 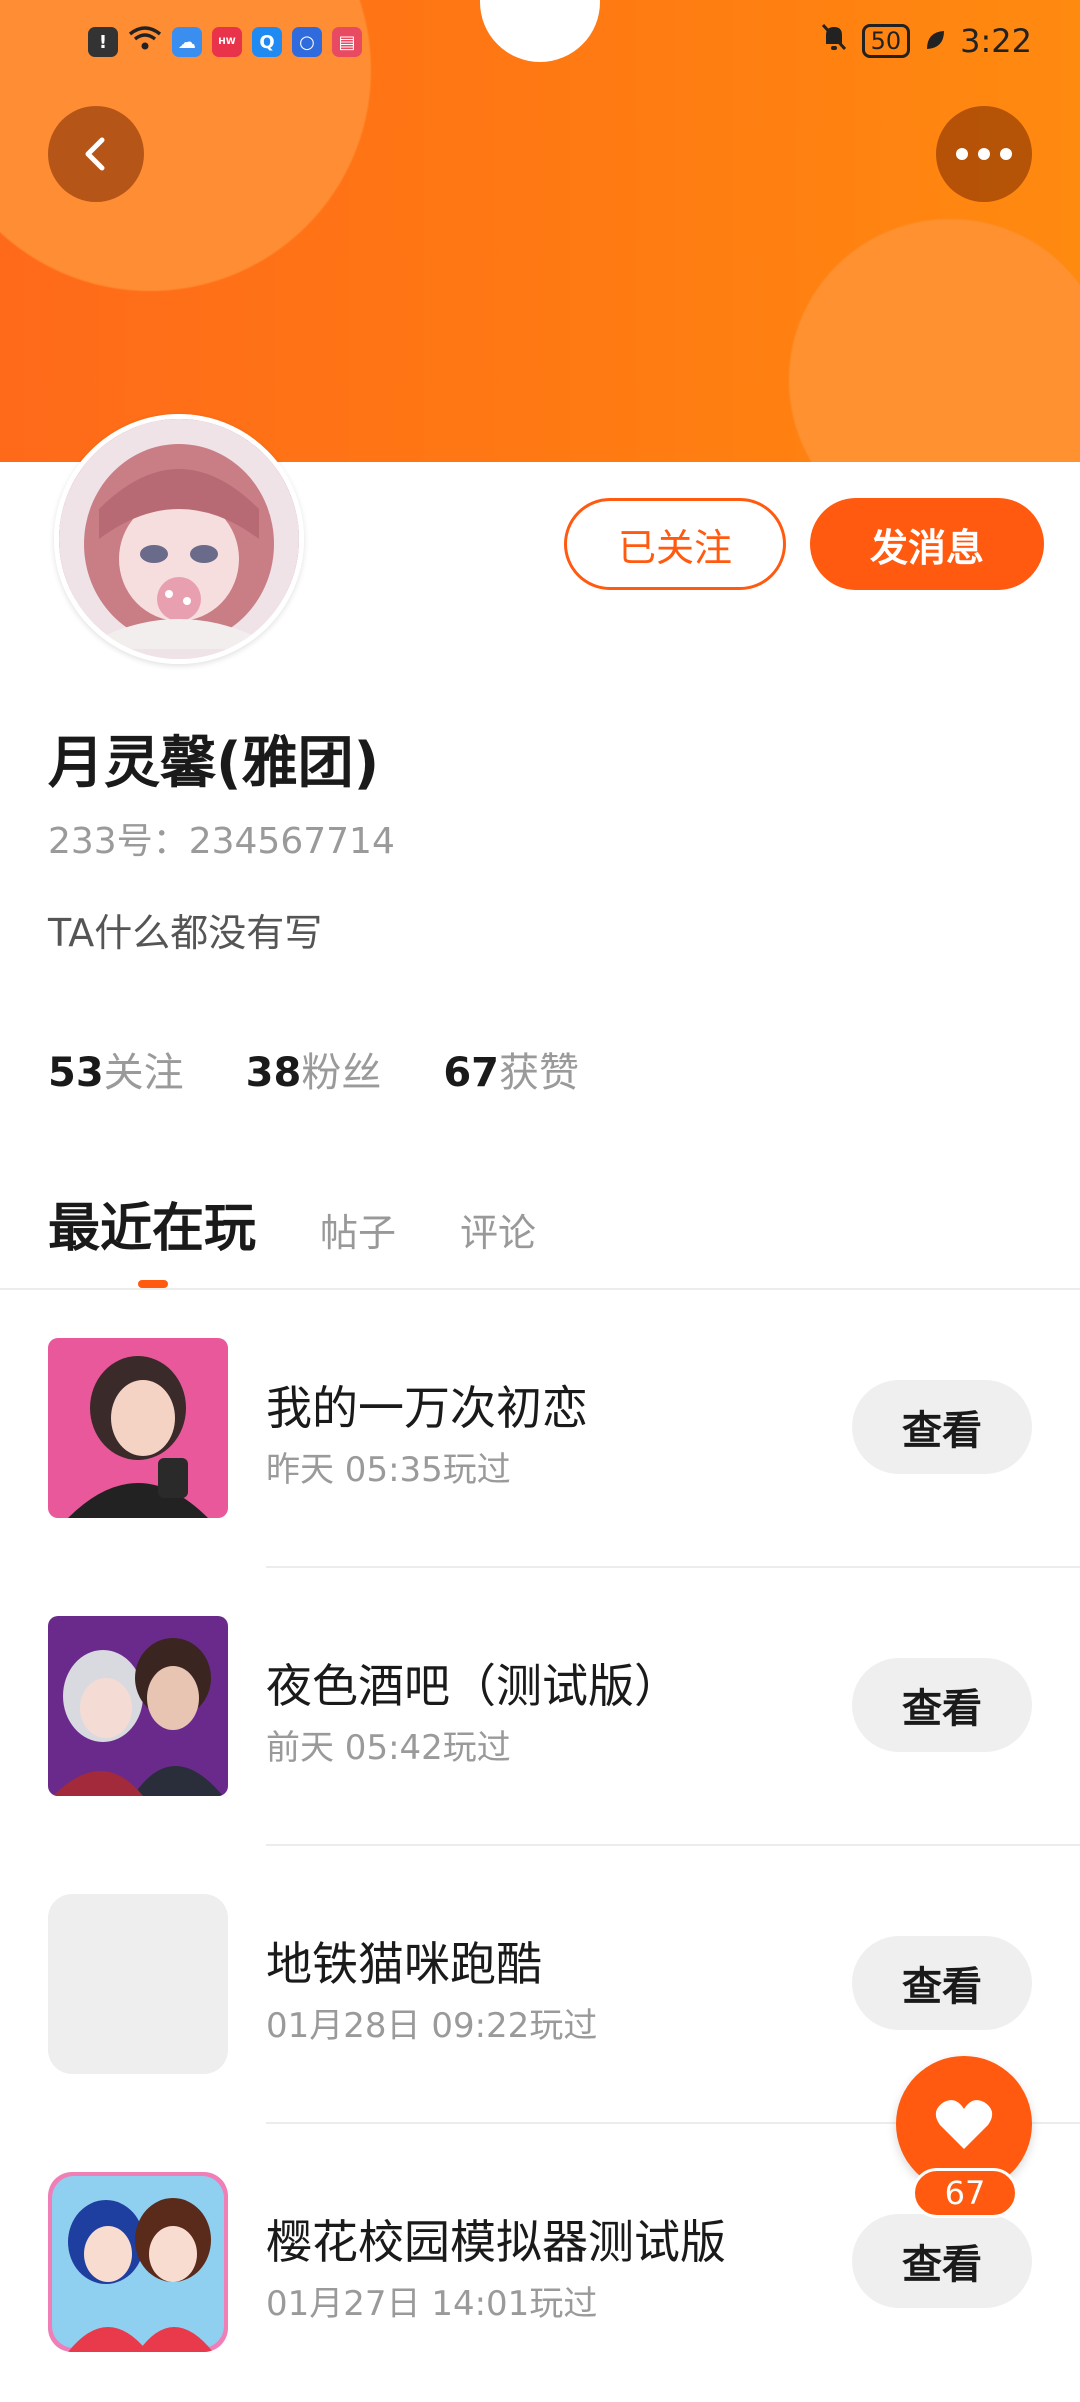 I want to click on list-item: 我的一万次初恋 昨天 05:35玩过 查看, so click(x=540, y=1429).